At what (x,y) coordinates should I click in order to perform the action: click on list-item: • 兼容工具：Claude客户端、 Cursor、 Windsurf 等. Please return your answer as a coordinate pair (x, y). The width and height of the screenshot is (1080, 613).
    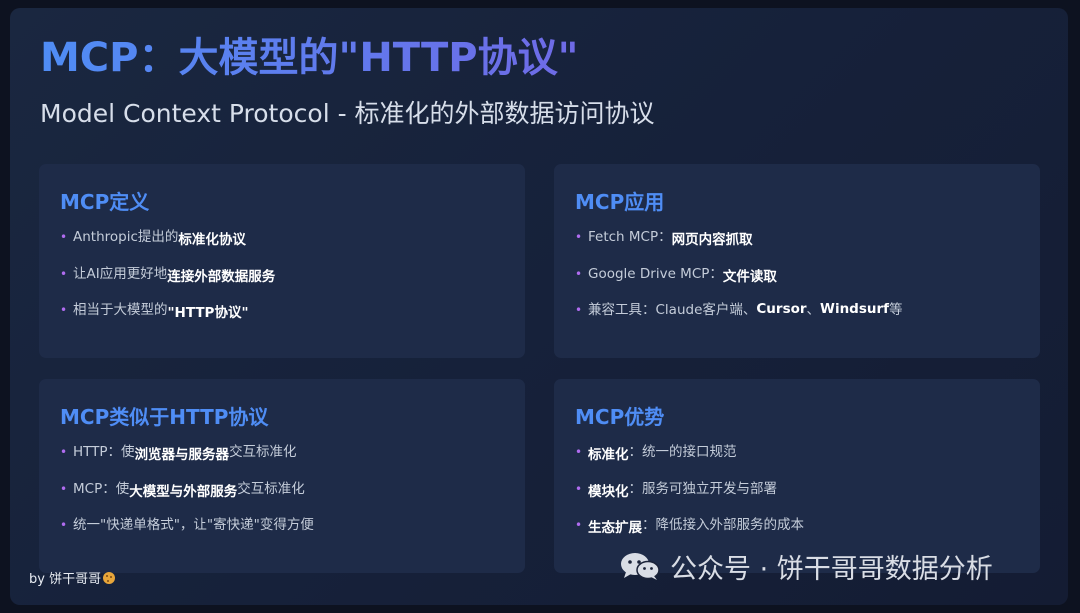
    Looking at the image, I should click on (739, 309).